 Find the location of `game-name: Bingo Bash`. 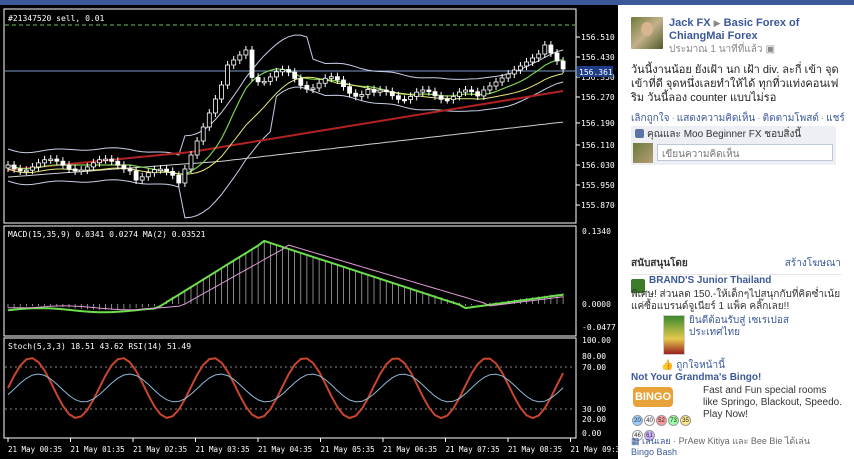

game-name: Bingo Bash is located at coordinates (654, 452).